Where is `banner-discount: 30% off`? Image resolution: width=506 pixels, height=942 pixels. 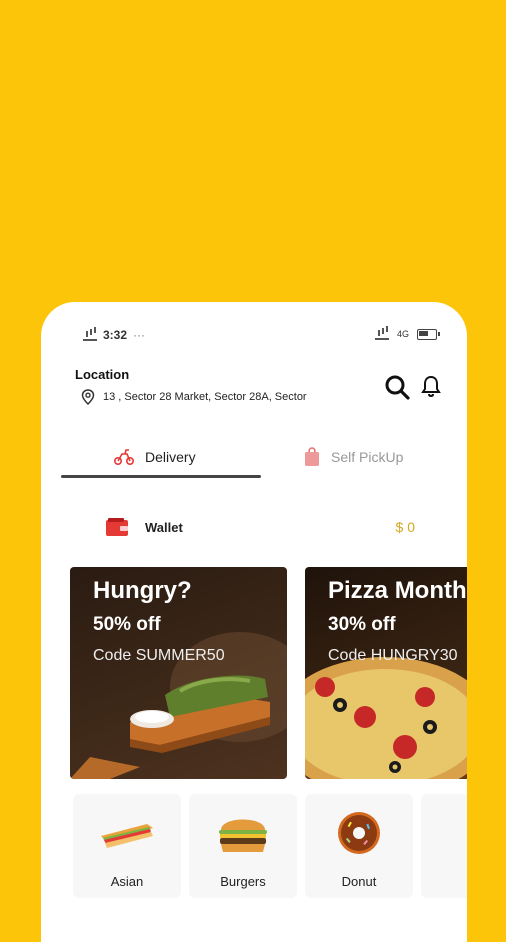
banner-discount: 30% off is located at coordinates (362, 624).